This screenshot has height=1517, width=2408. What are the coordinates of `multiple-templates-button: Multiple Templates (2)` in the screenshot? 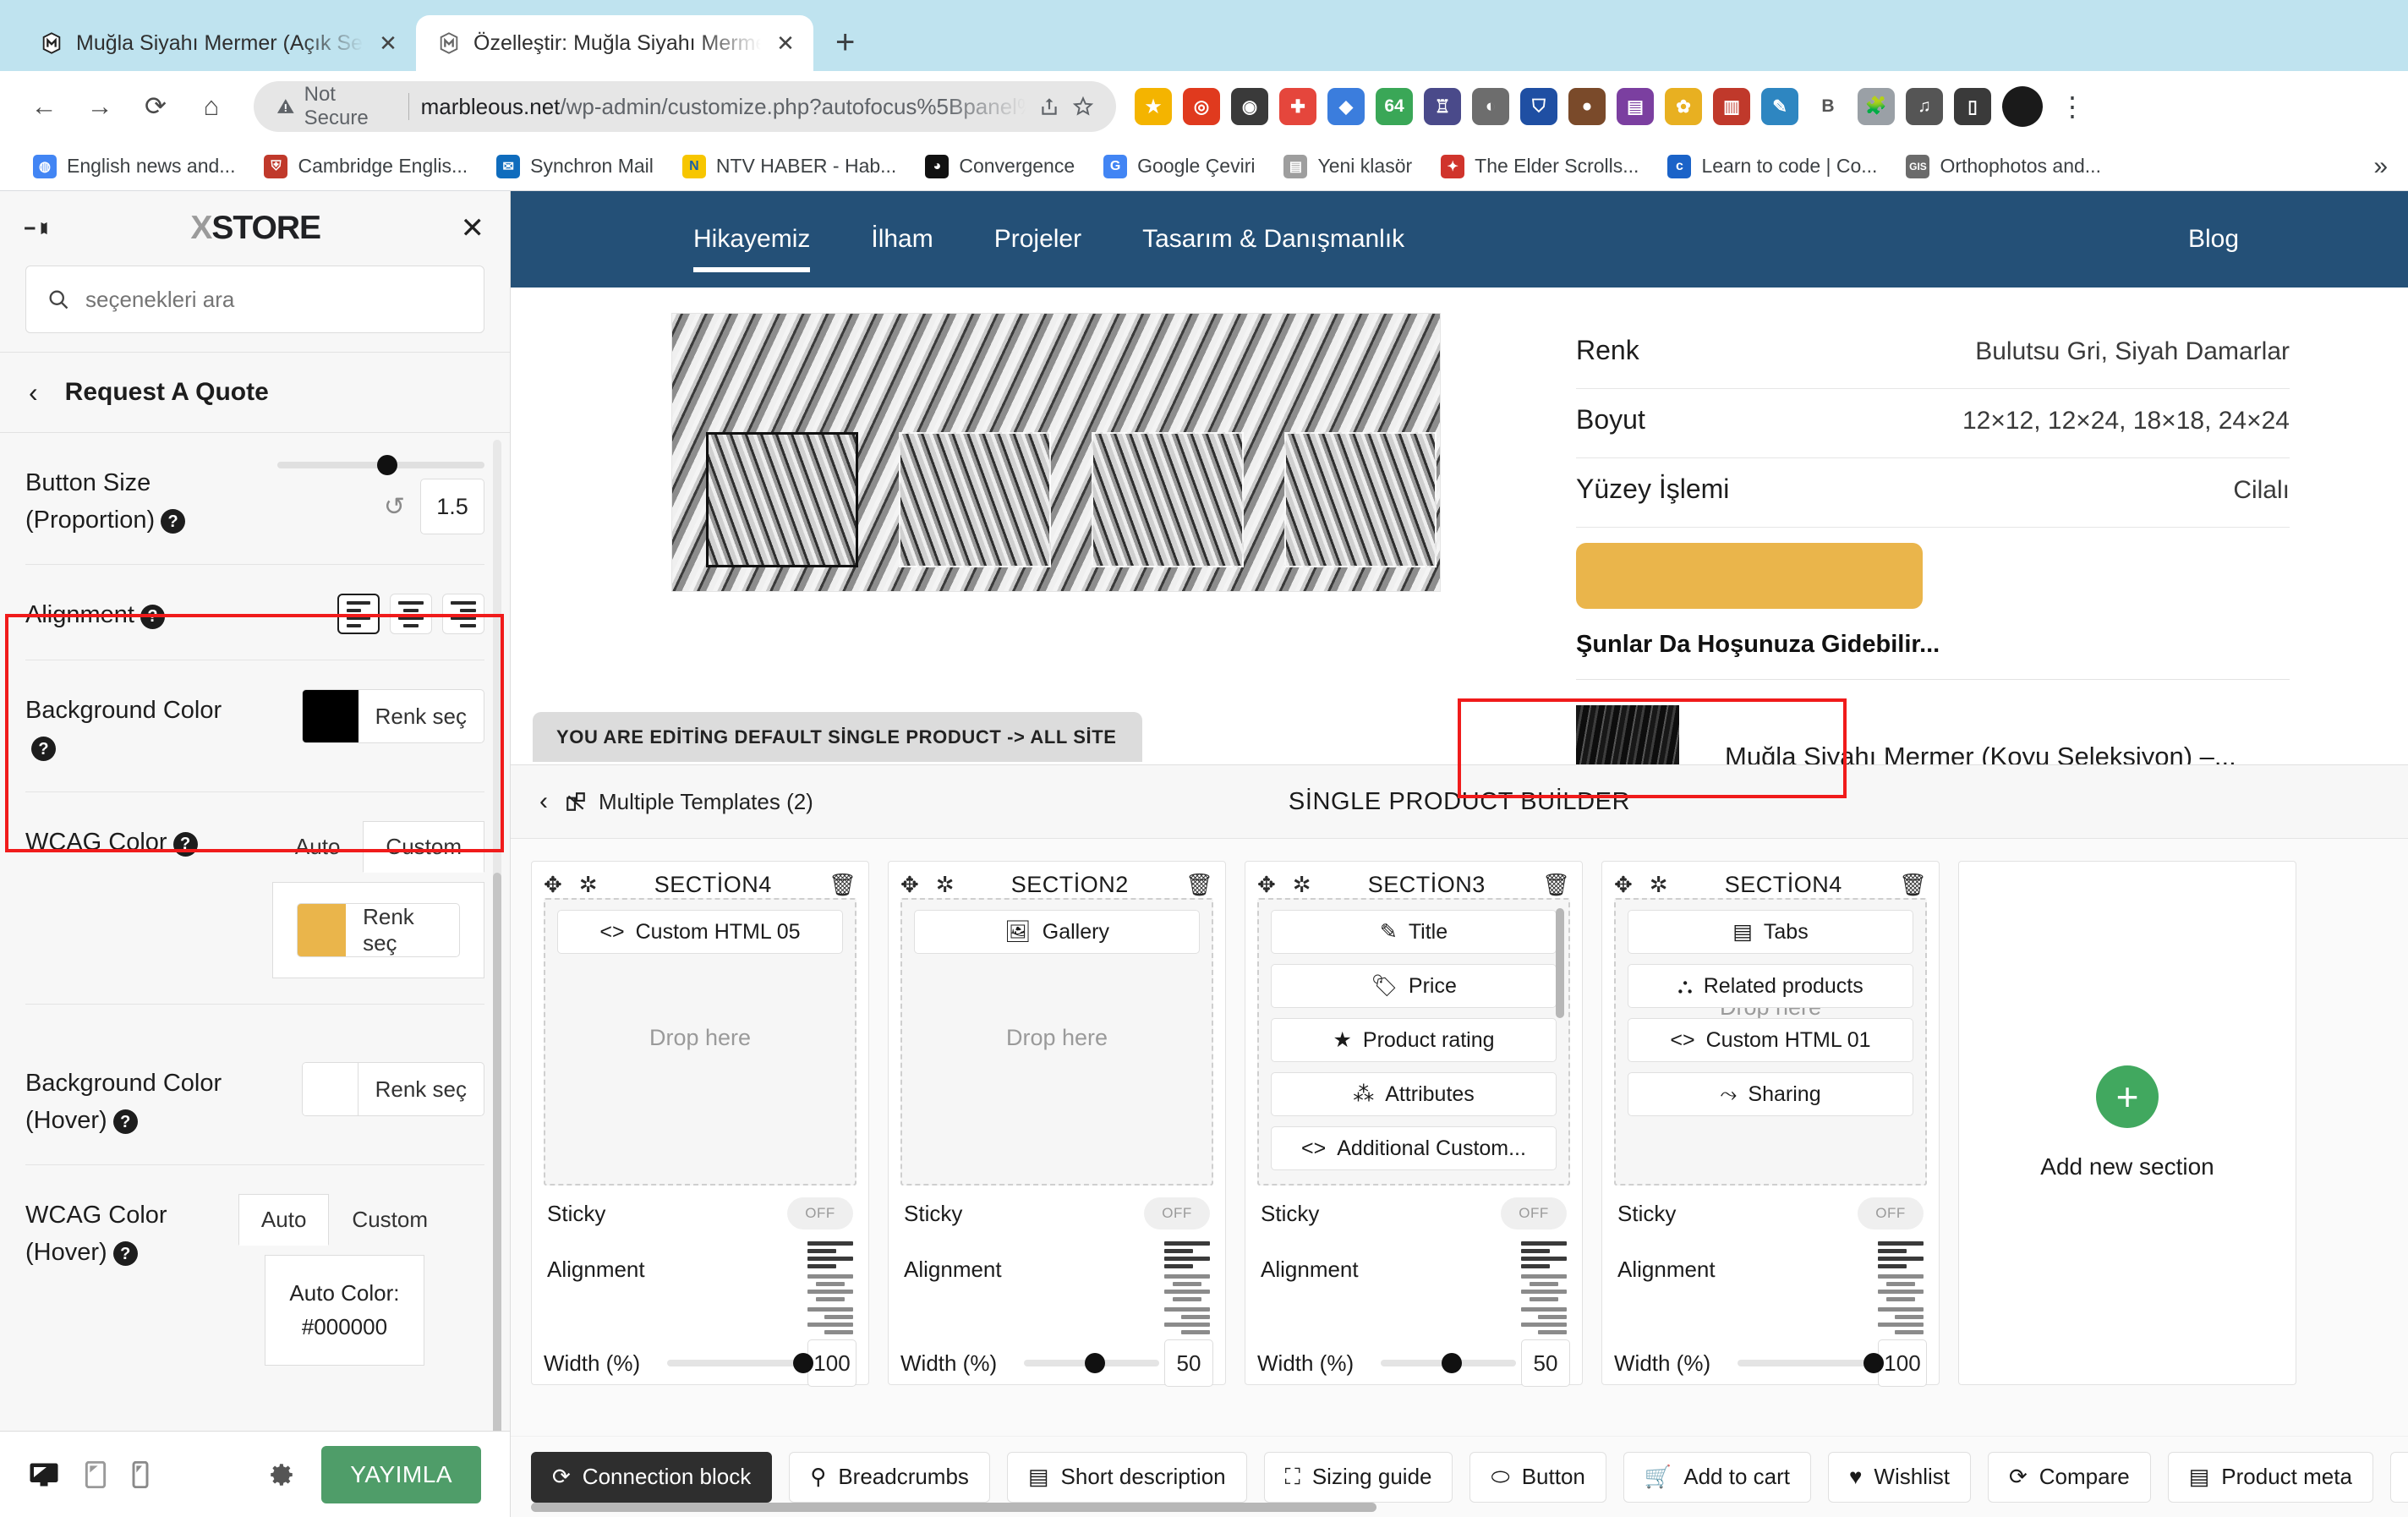 It's located at (689, 802).